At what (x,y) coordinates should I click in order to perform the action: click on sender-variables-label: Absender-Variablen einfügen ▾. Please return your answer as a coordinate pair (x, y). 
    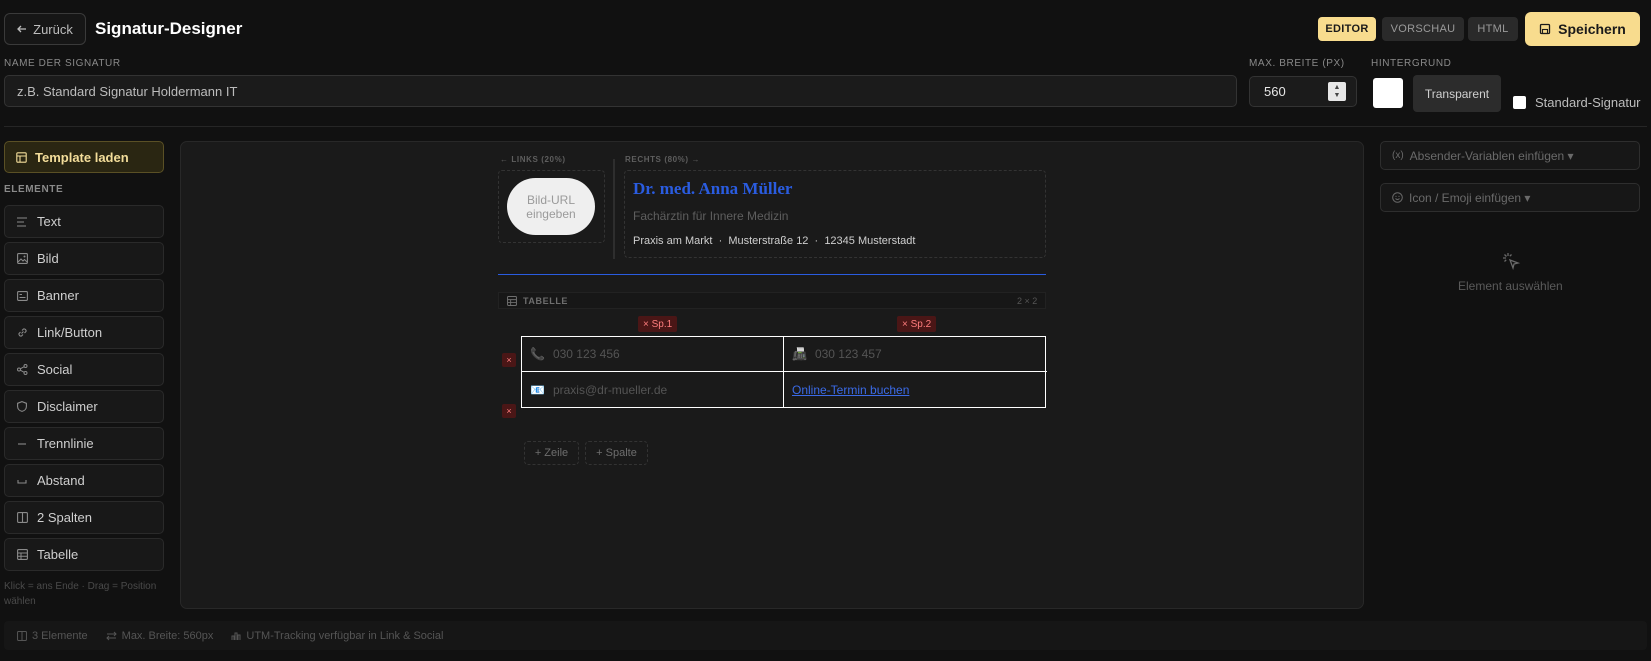
    Looking at the image, I should click on (1491, 155).